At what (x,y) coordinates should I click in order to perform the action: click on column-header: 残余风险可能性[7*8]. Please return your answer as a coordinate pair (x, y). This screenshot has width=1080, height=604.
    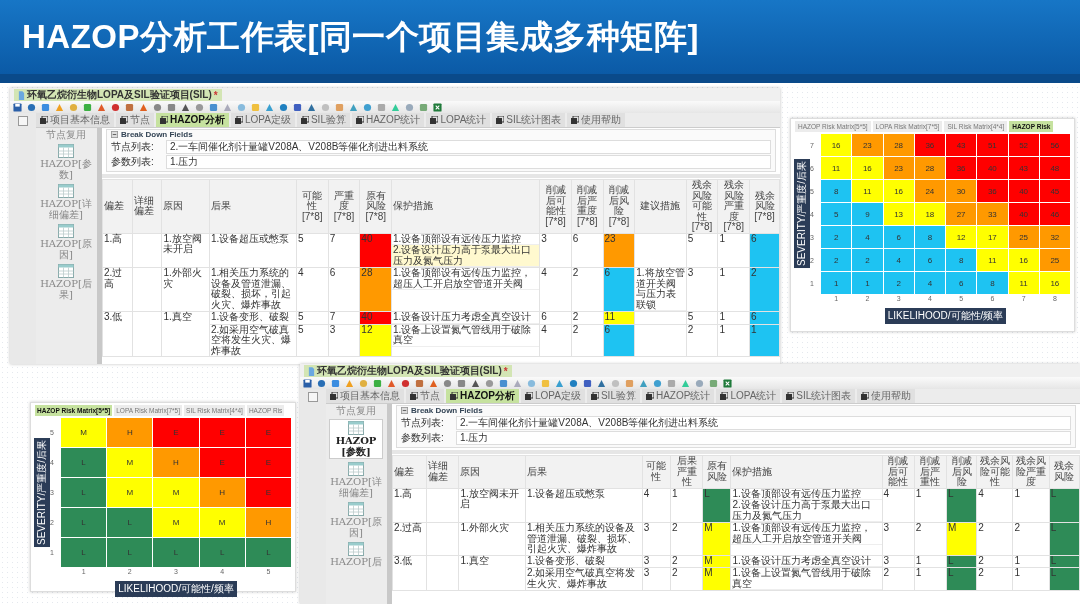
    Looking at the image, I should click on (702, 206).